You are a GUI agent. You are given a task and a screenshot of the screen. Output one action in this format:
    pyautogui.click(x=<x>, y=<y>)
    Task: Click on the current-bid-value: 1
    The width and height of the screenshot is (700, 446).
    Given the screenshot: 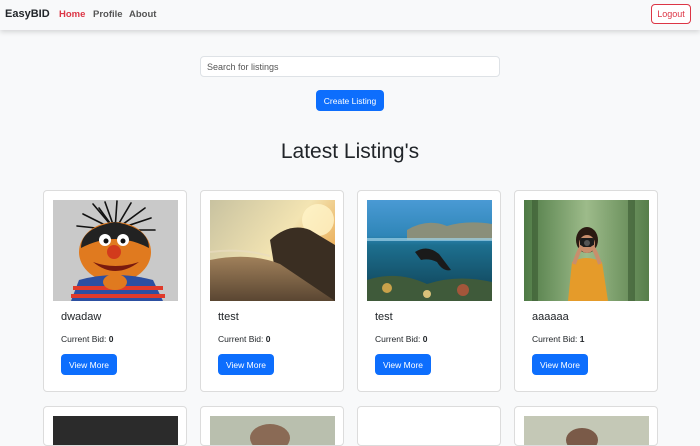 What is the action you would take?
    pyautogui.click(x=582, y=339)
    